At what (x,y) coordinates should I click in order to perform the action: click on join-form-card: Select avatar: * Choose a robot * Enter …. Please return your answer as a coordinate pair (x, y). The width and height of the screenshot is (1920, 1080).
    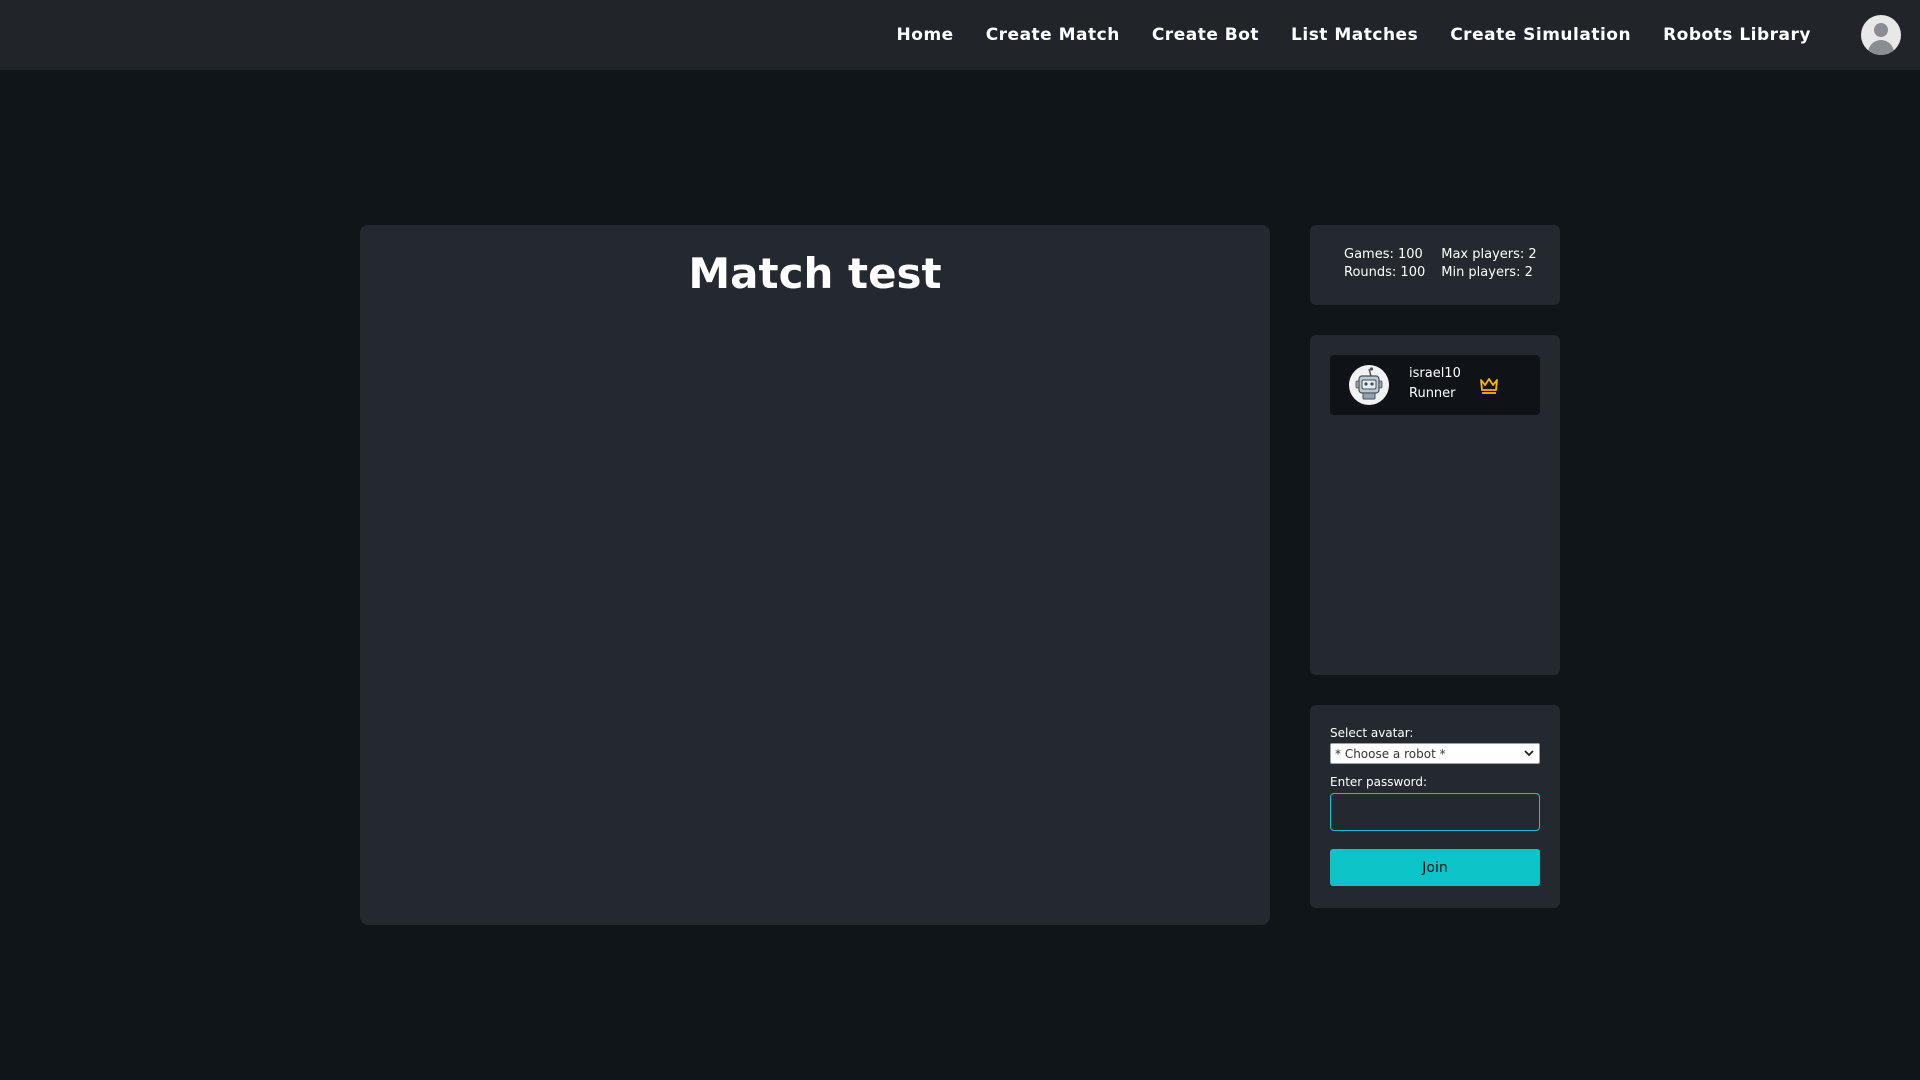
    Looking at the image, I should click on (1435, 806).